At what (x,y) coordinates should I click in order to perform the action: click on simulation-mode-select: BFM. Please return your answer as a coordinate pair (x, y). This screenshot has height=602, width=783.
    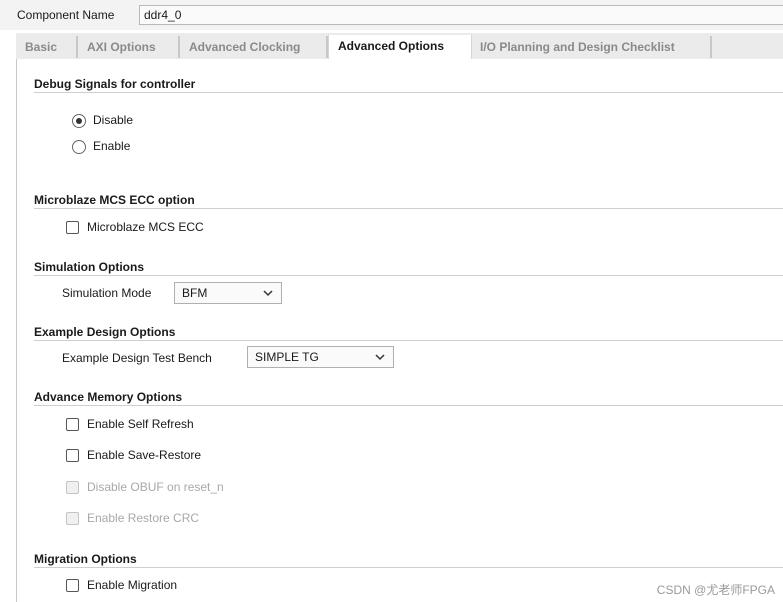
    Looking at the image, I should click on (228, 293).